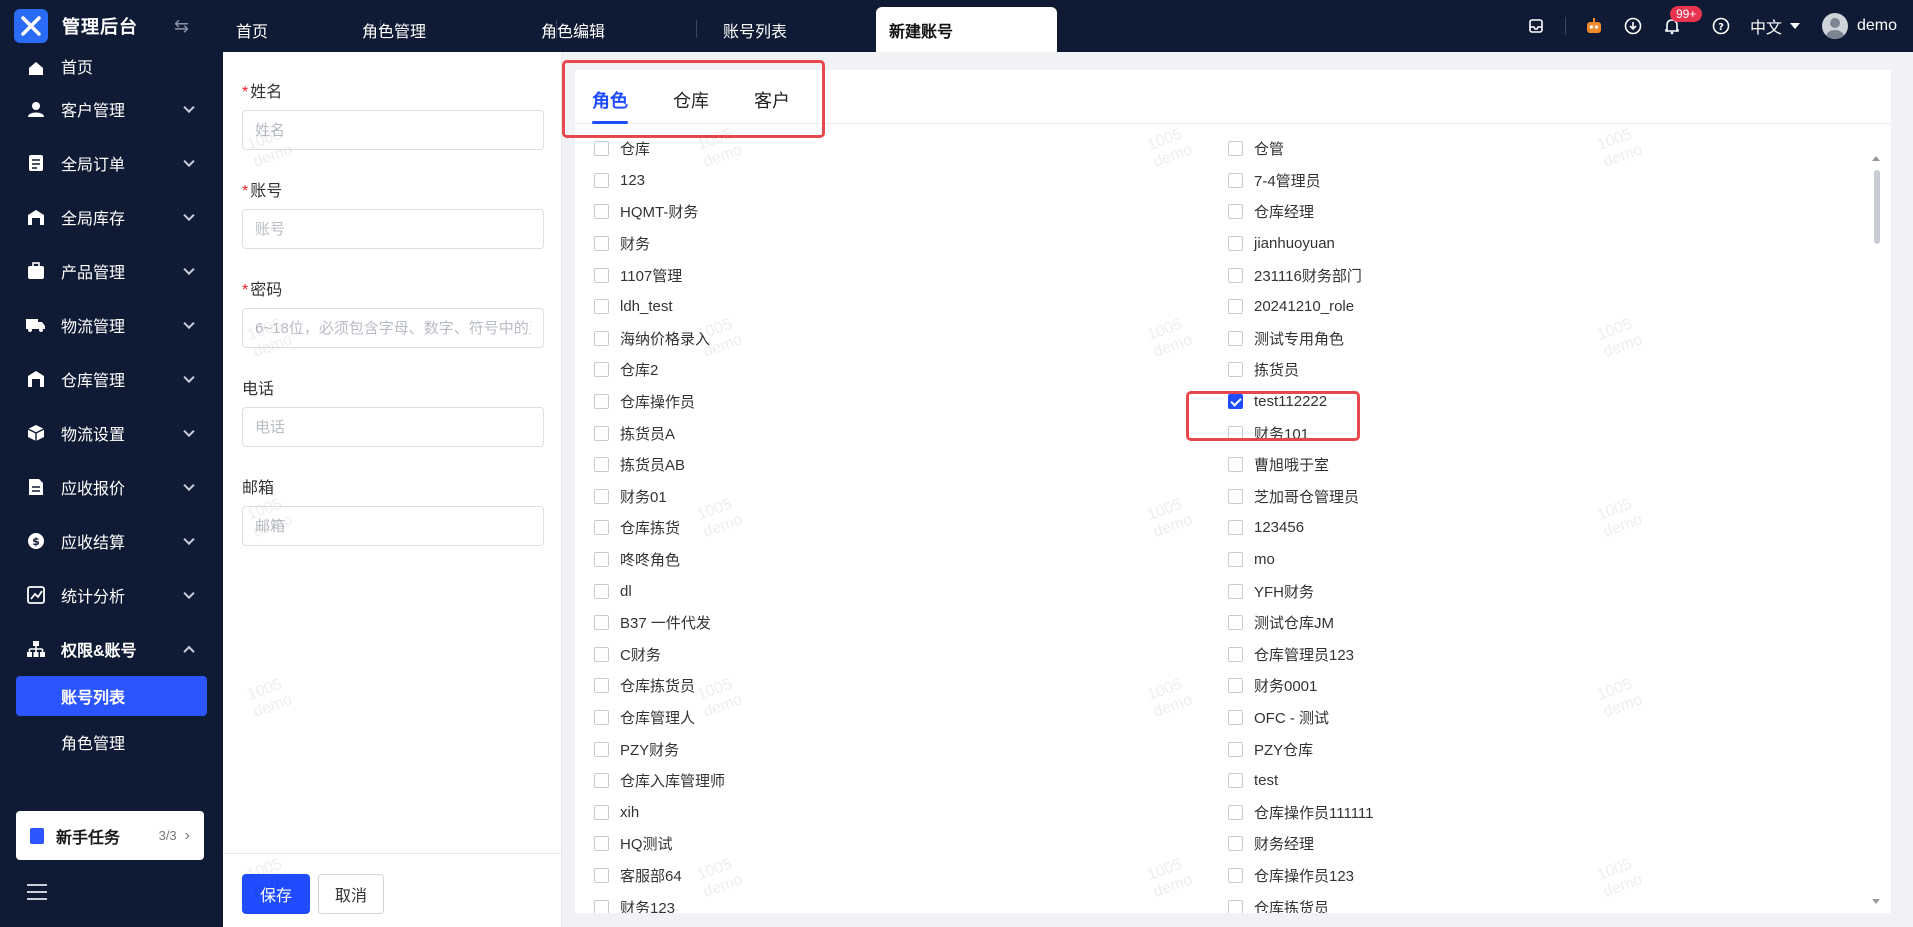  Describe the element at coordinates (1721, 26) in the screenshot. I see `help-icon: ?` at that location.